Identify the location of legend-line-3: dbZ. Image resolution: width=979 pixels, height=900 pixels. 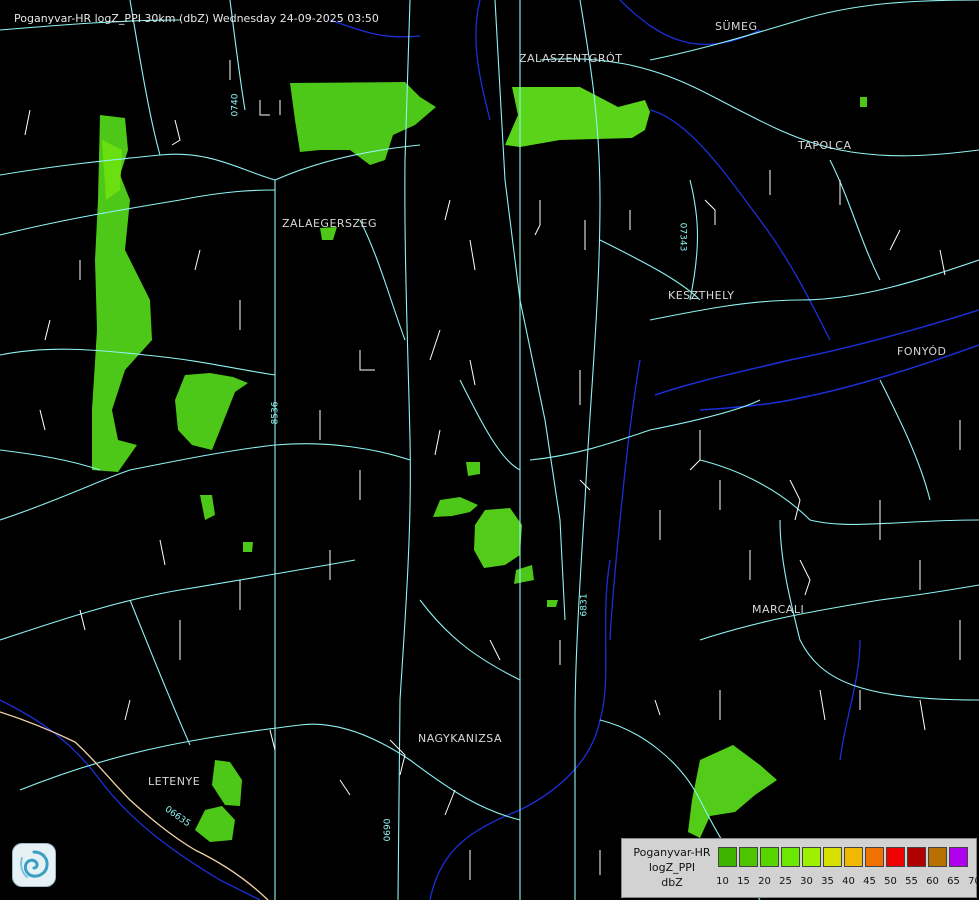
(672, 882).